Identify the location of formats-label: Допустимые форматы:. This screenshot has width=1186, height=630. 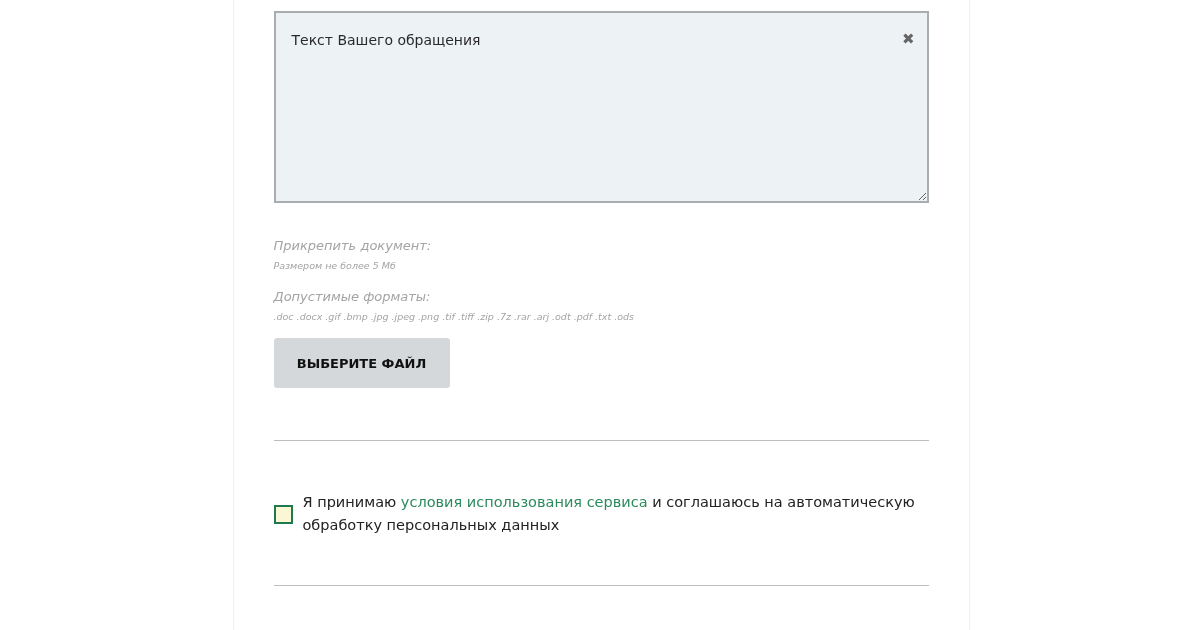
(352, 296).